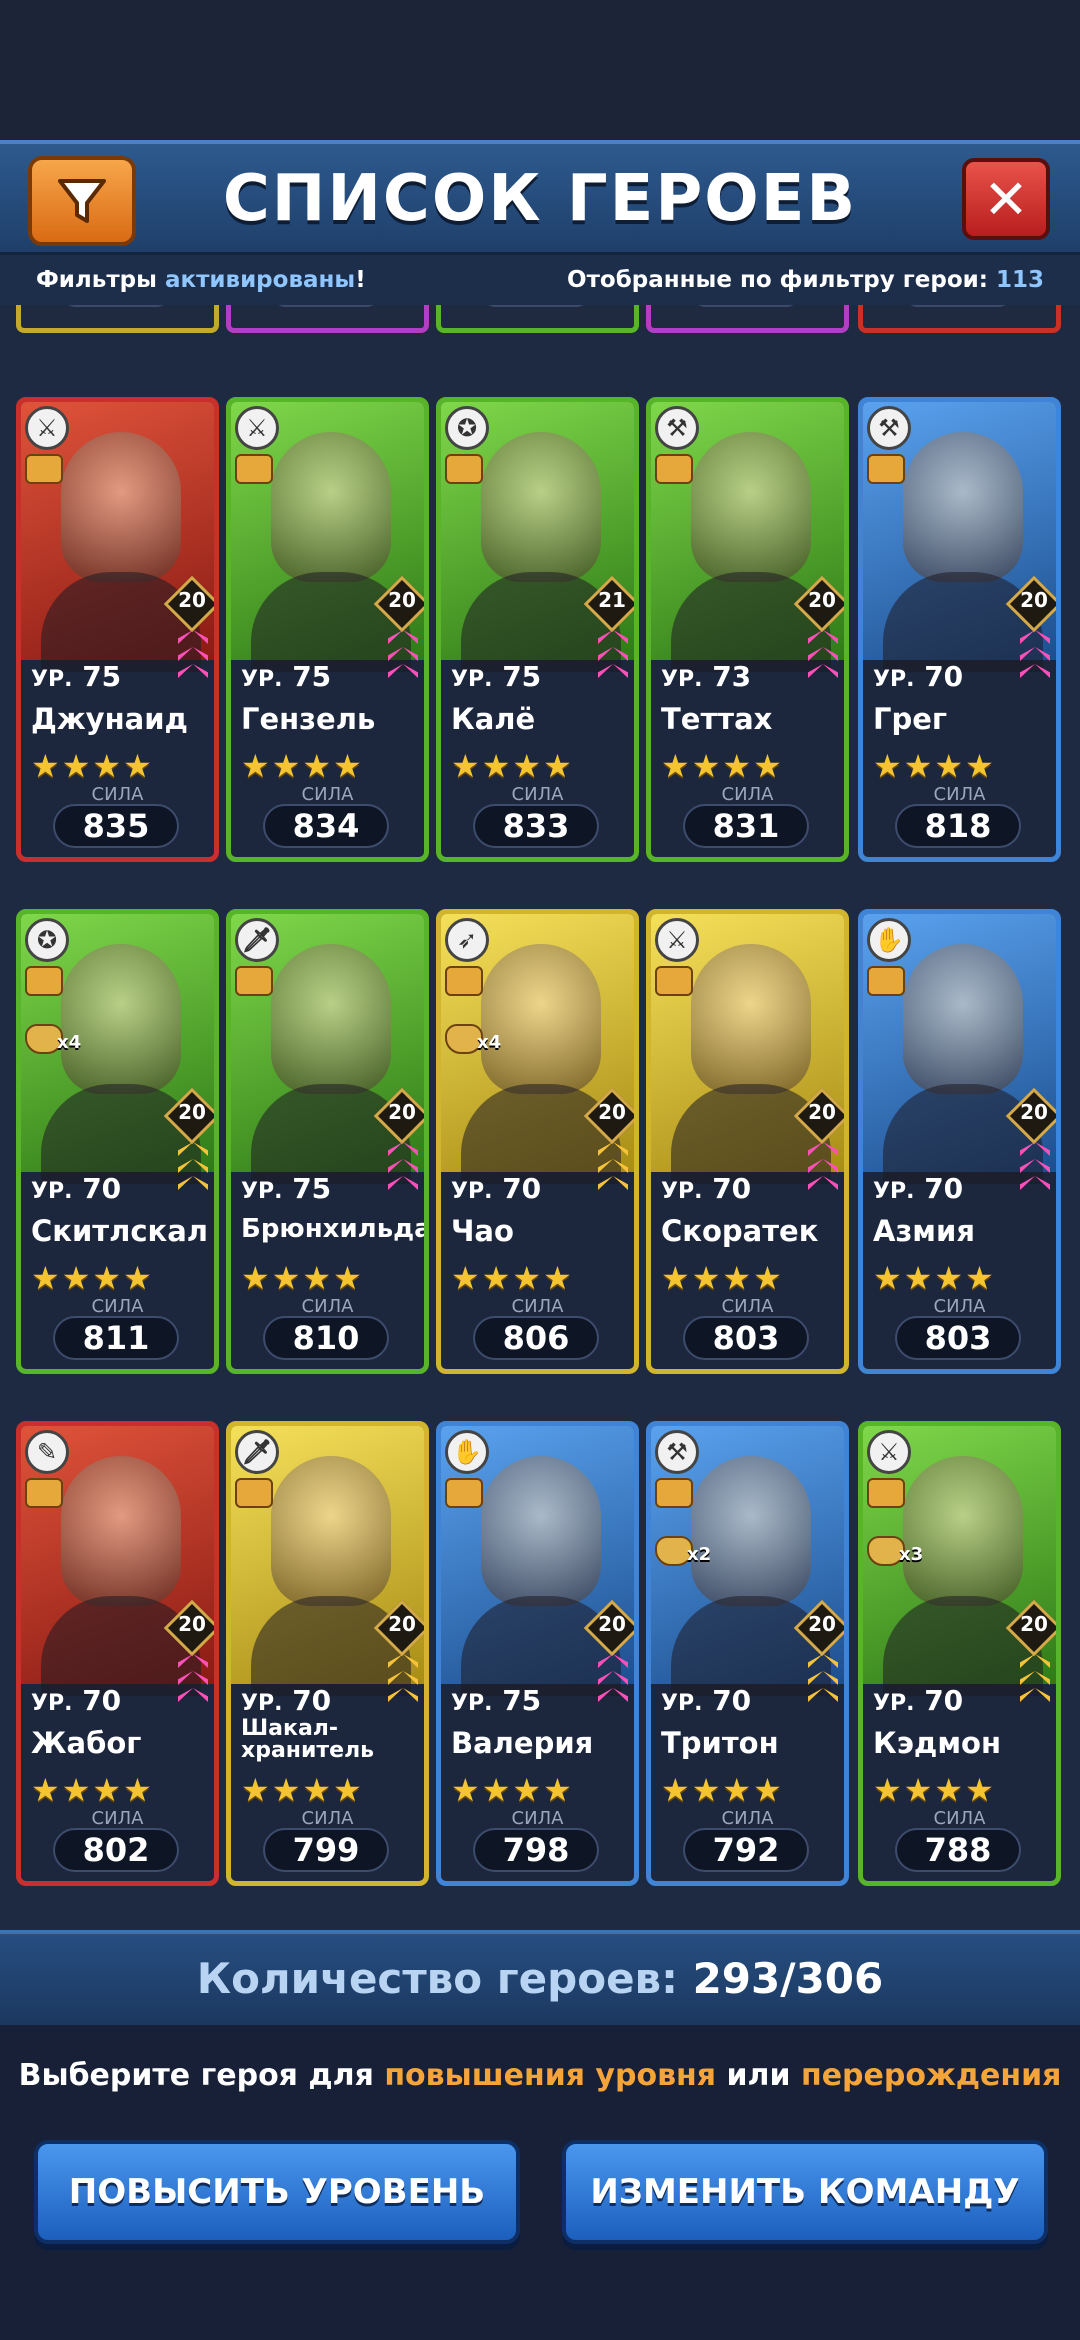  What do you see at coordinates (537, 629) in the screenshot?
I see `hero-card: ✪ 21 УР. 75 Калё ★★★★ СИЛА 833` at bounding box center [537, 629].